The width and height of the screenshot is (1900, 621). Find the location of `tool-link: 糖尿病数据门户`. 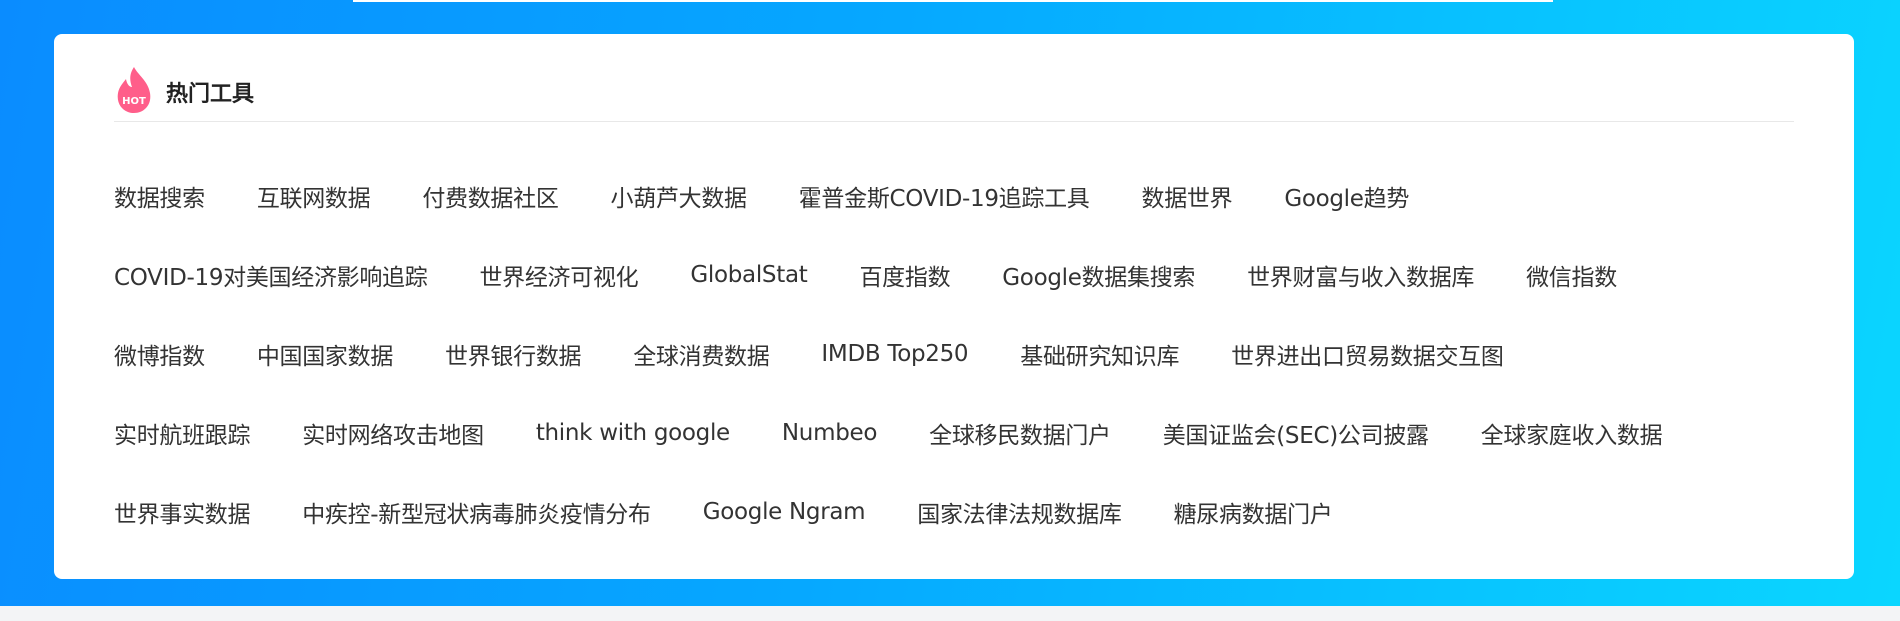

tool-link: 糖尿病数据门户 is located at coordinates (1253, 512).